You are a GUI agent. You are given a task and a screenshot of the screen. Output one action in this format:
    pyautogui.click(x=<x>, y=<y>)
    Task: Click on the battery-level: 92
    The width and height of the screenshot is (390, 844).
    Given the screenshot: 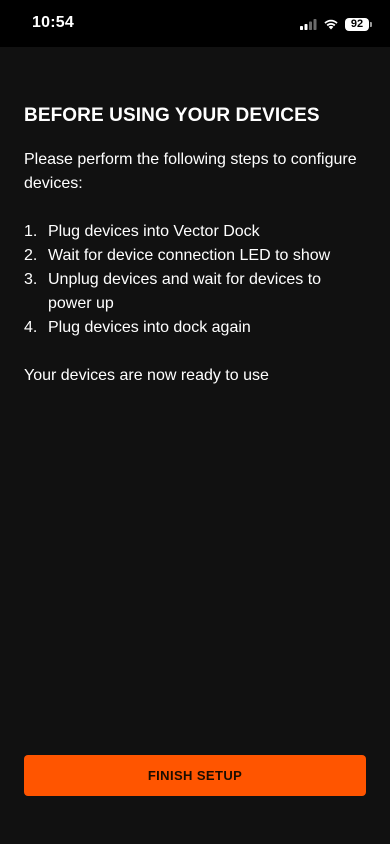 What is the action you would take?
    pyautogui.click(x=357, y=24)
    